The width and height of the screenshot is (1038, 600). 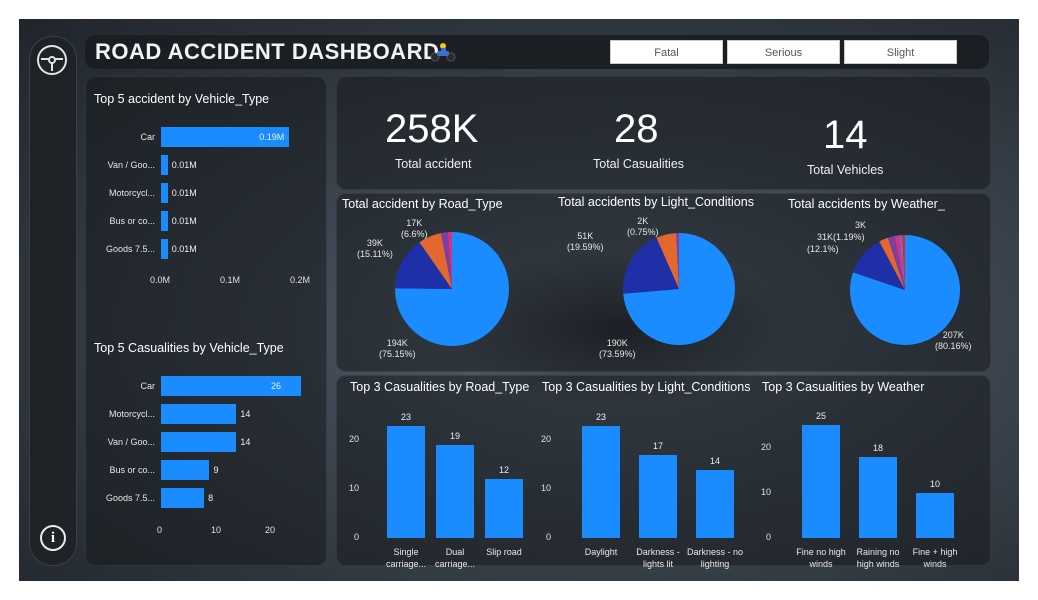 What do you see at coordinates (934, 483) in the screenshot?
I see `bar-value-label: 10` at bounding box center [934, 483].